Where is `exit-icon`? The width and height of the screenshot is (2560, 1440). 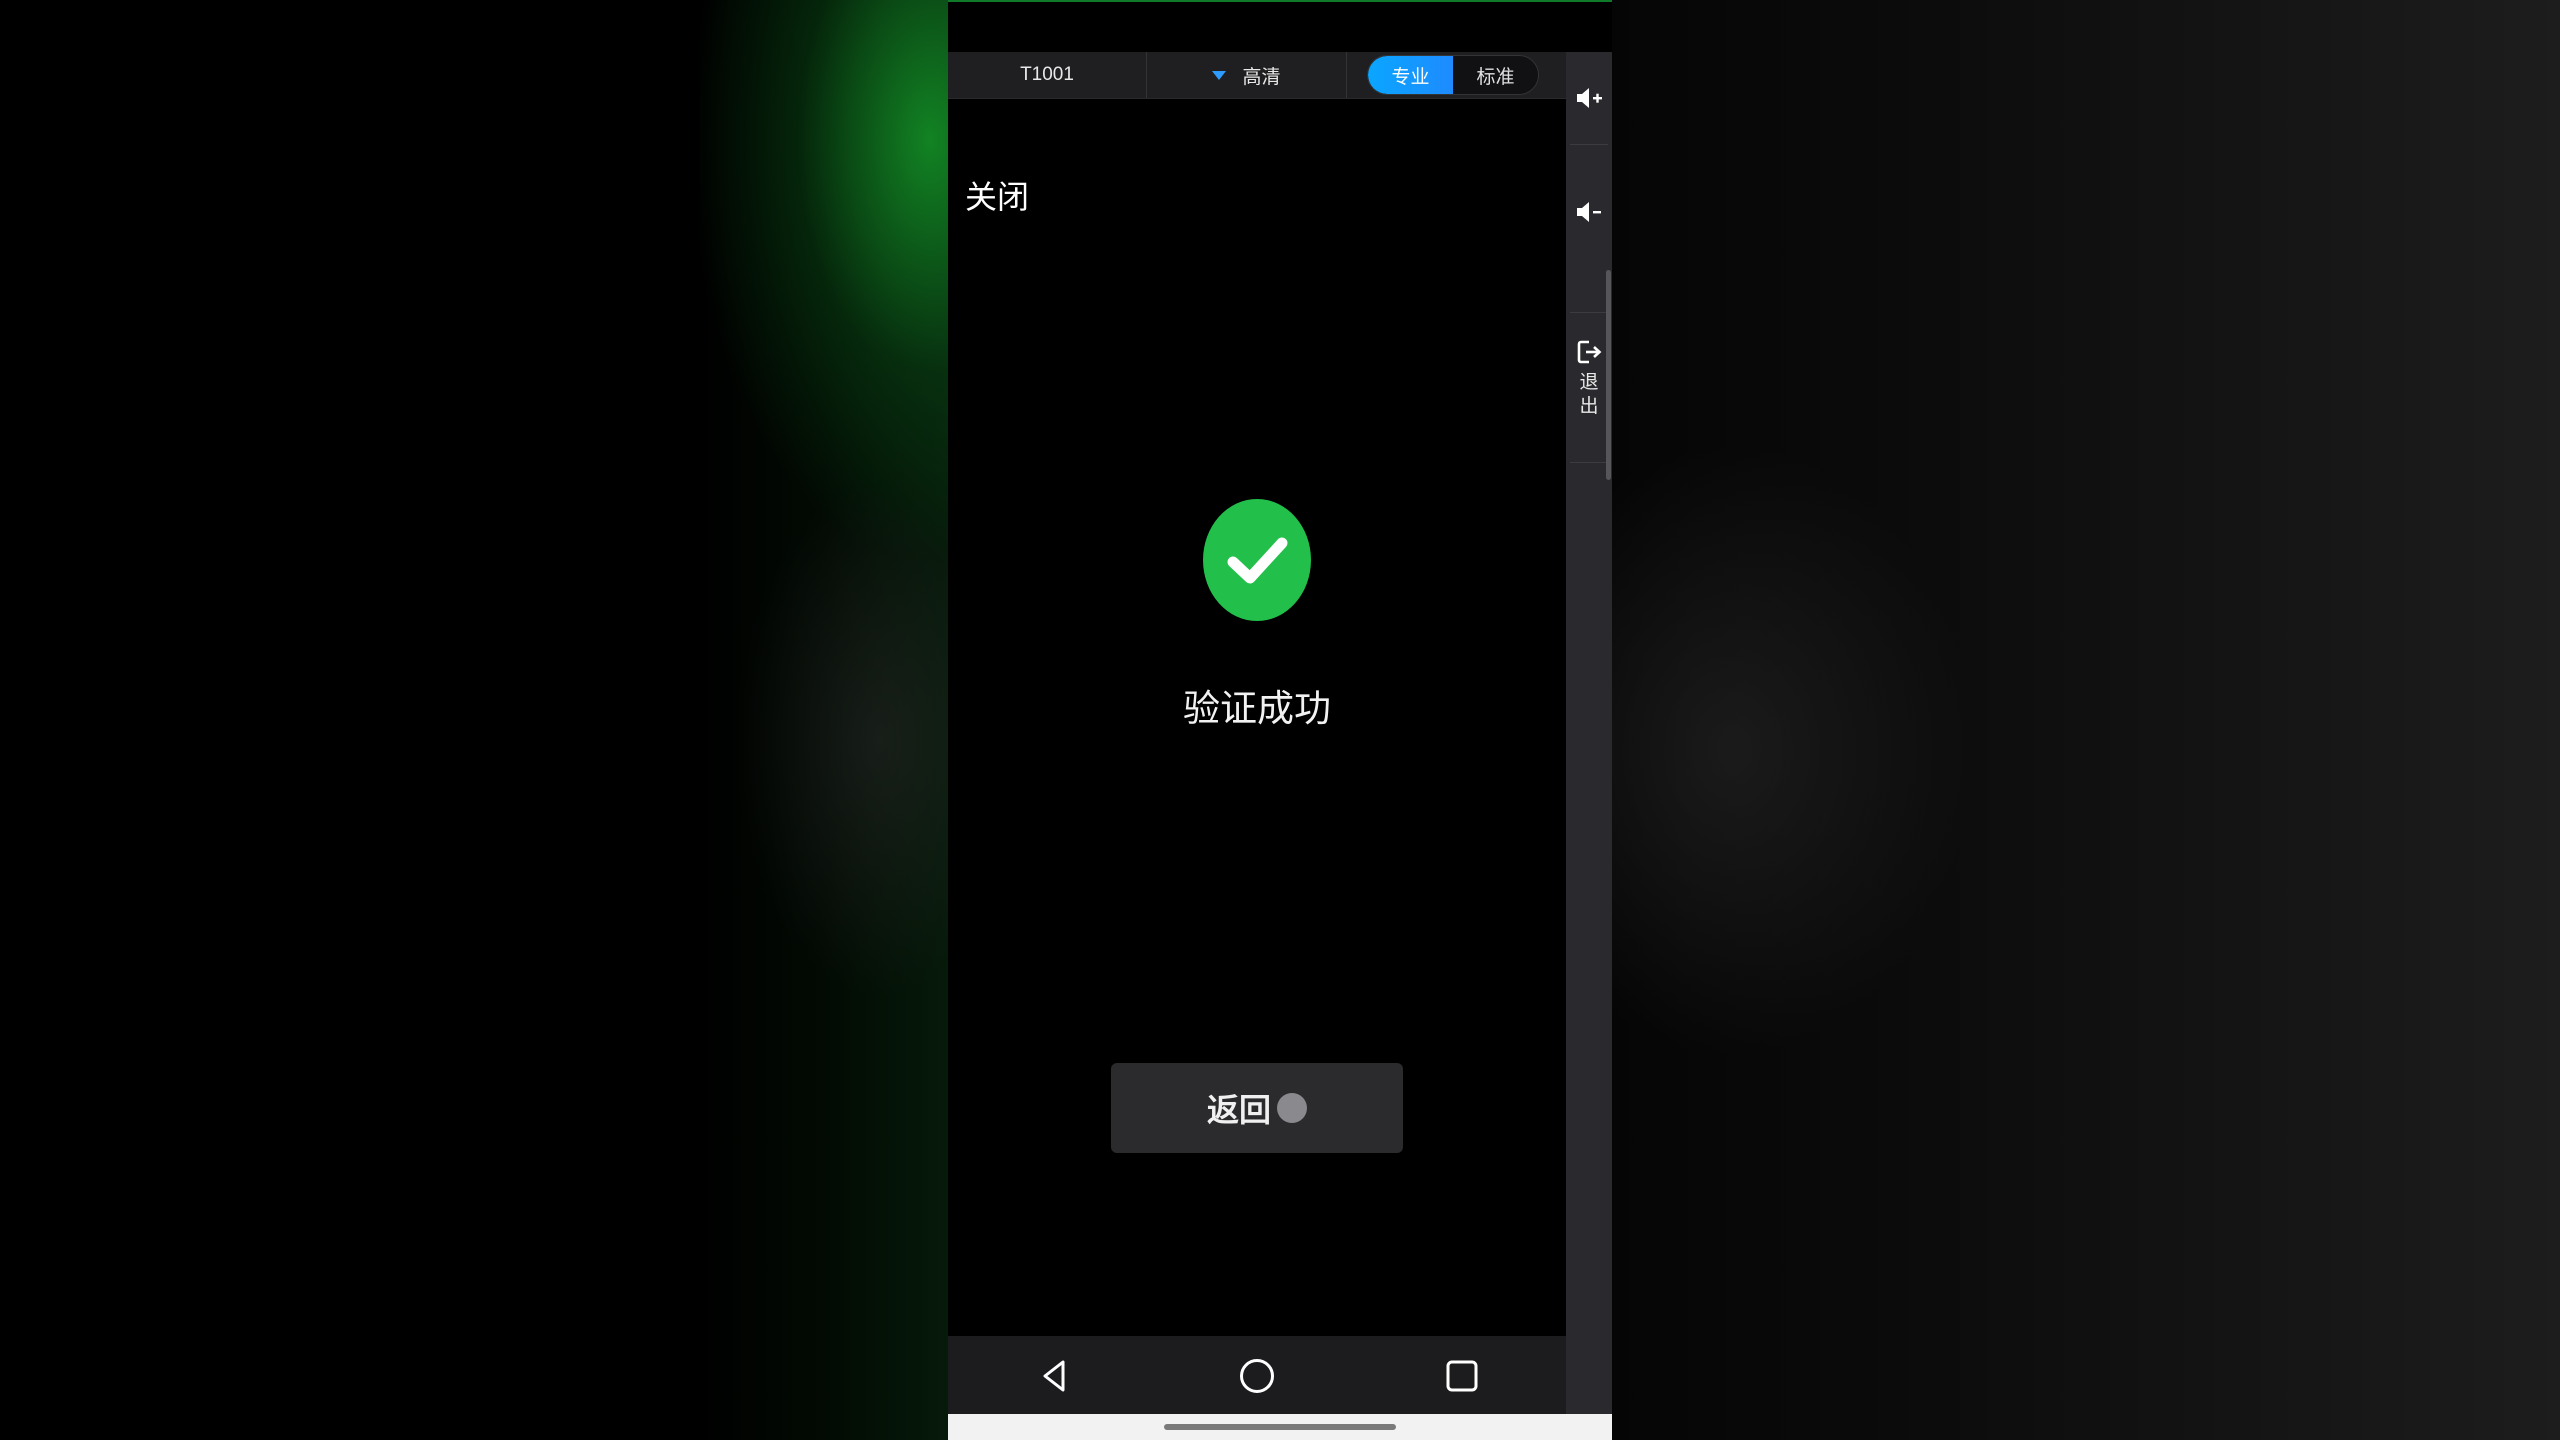 exit-icon is located at coordinates (1589, 352).